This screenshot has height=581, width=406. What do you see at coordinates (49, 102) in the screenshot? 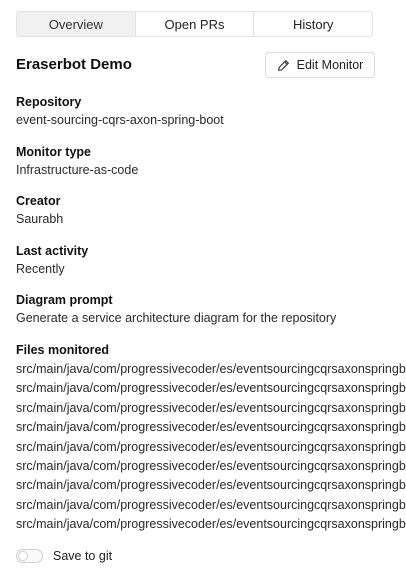
I see `repository-label: Repository` at bounding box center [49, 102].